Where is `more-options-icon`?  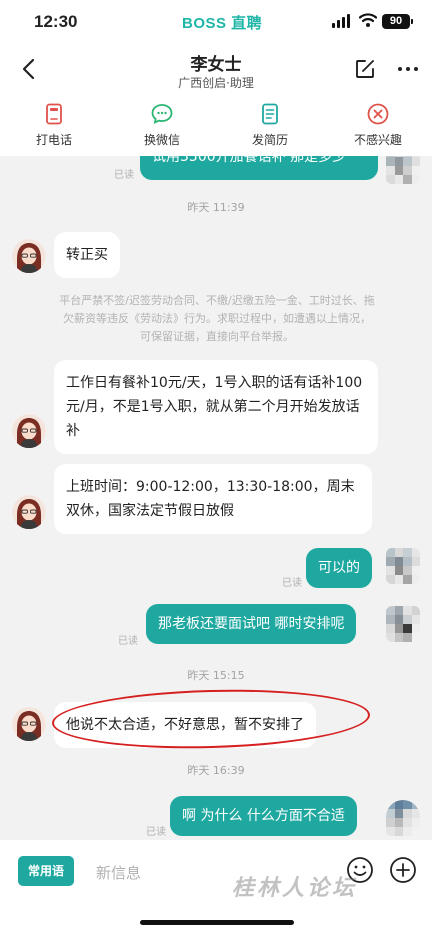
more-options-icon is located at coordinates (408, 69).